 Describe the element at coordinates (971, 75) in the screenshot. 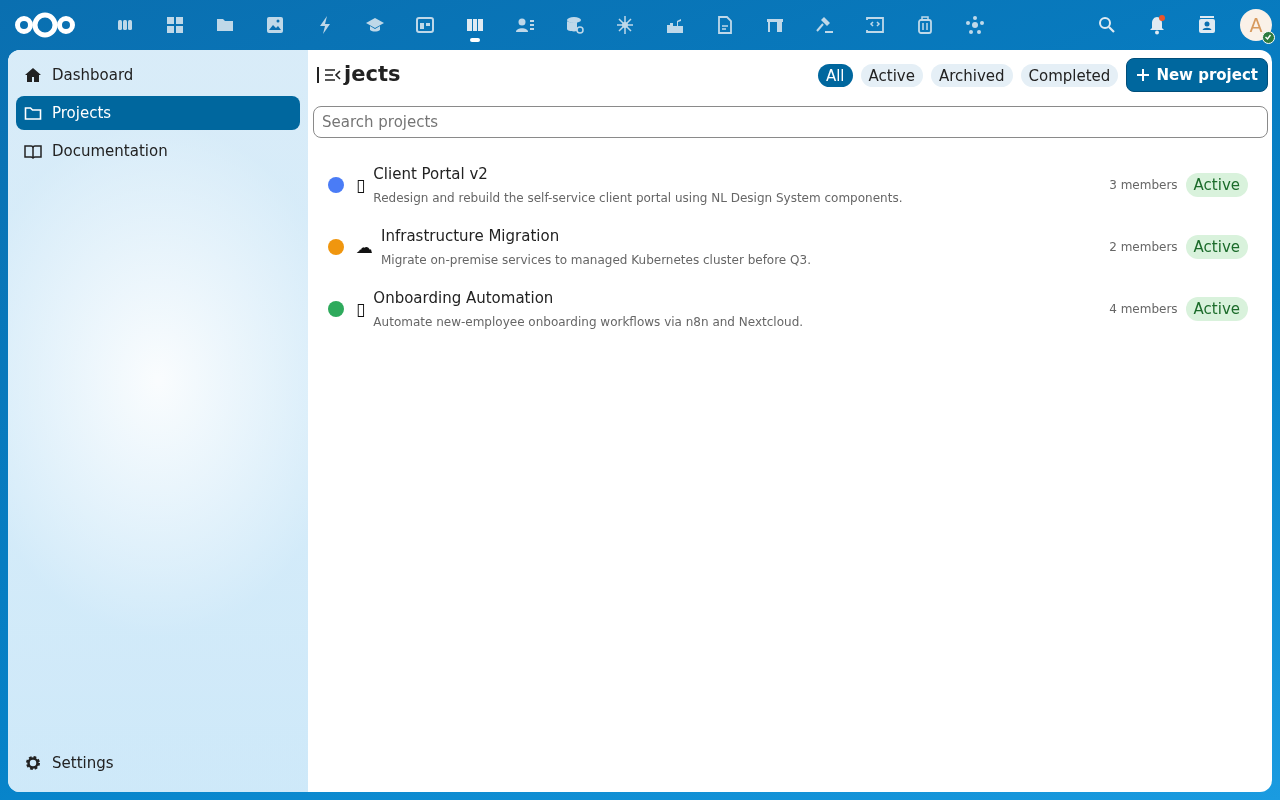

I see `filter-tab: Archived` at that location.